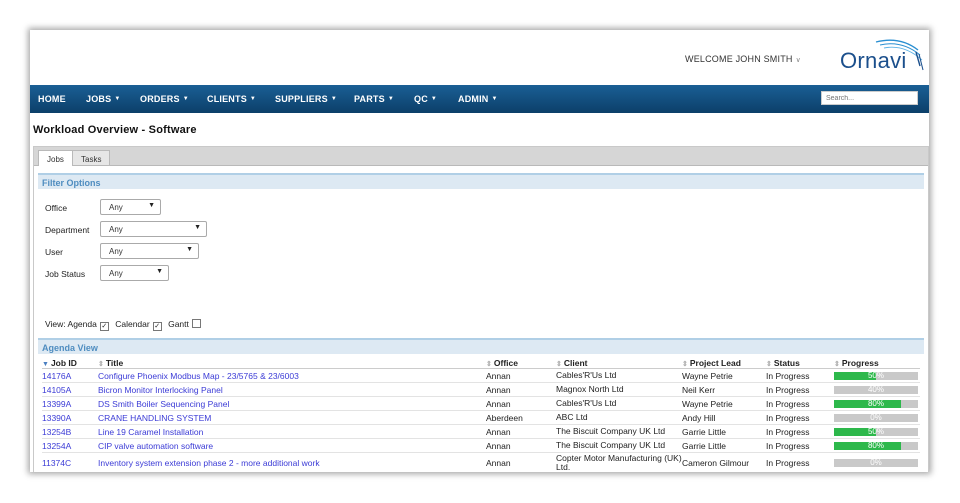 This screenshot has height=503, width=960. I want to click on chevron-down-icon: ∨, so click(798, 60).